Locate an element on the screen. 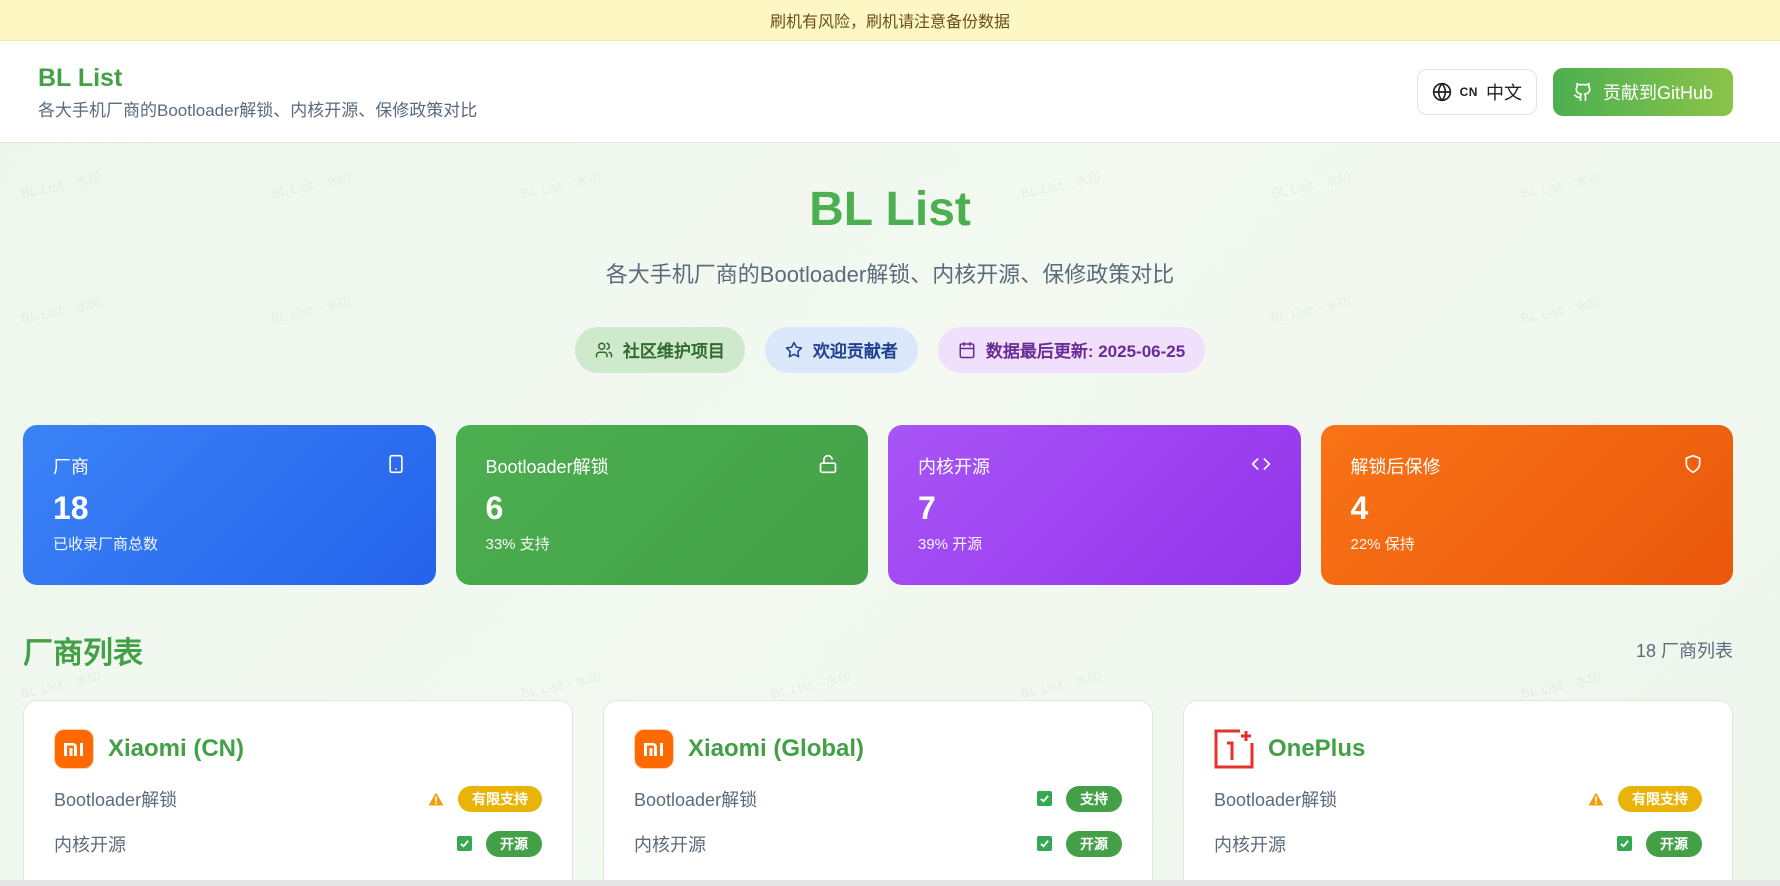 The image size is (1780, 886). status-tag: 支持 is located at coordinates (1094, 798).